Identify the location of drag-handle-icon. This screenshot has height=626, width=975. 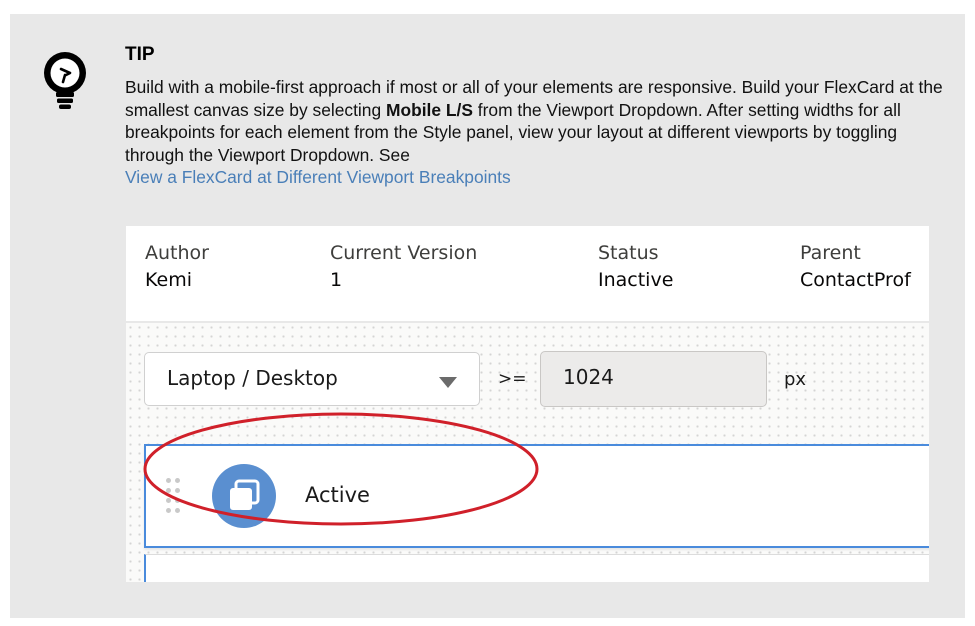
(175, 495).